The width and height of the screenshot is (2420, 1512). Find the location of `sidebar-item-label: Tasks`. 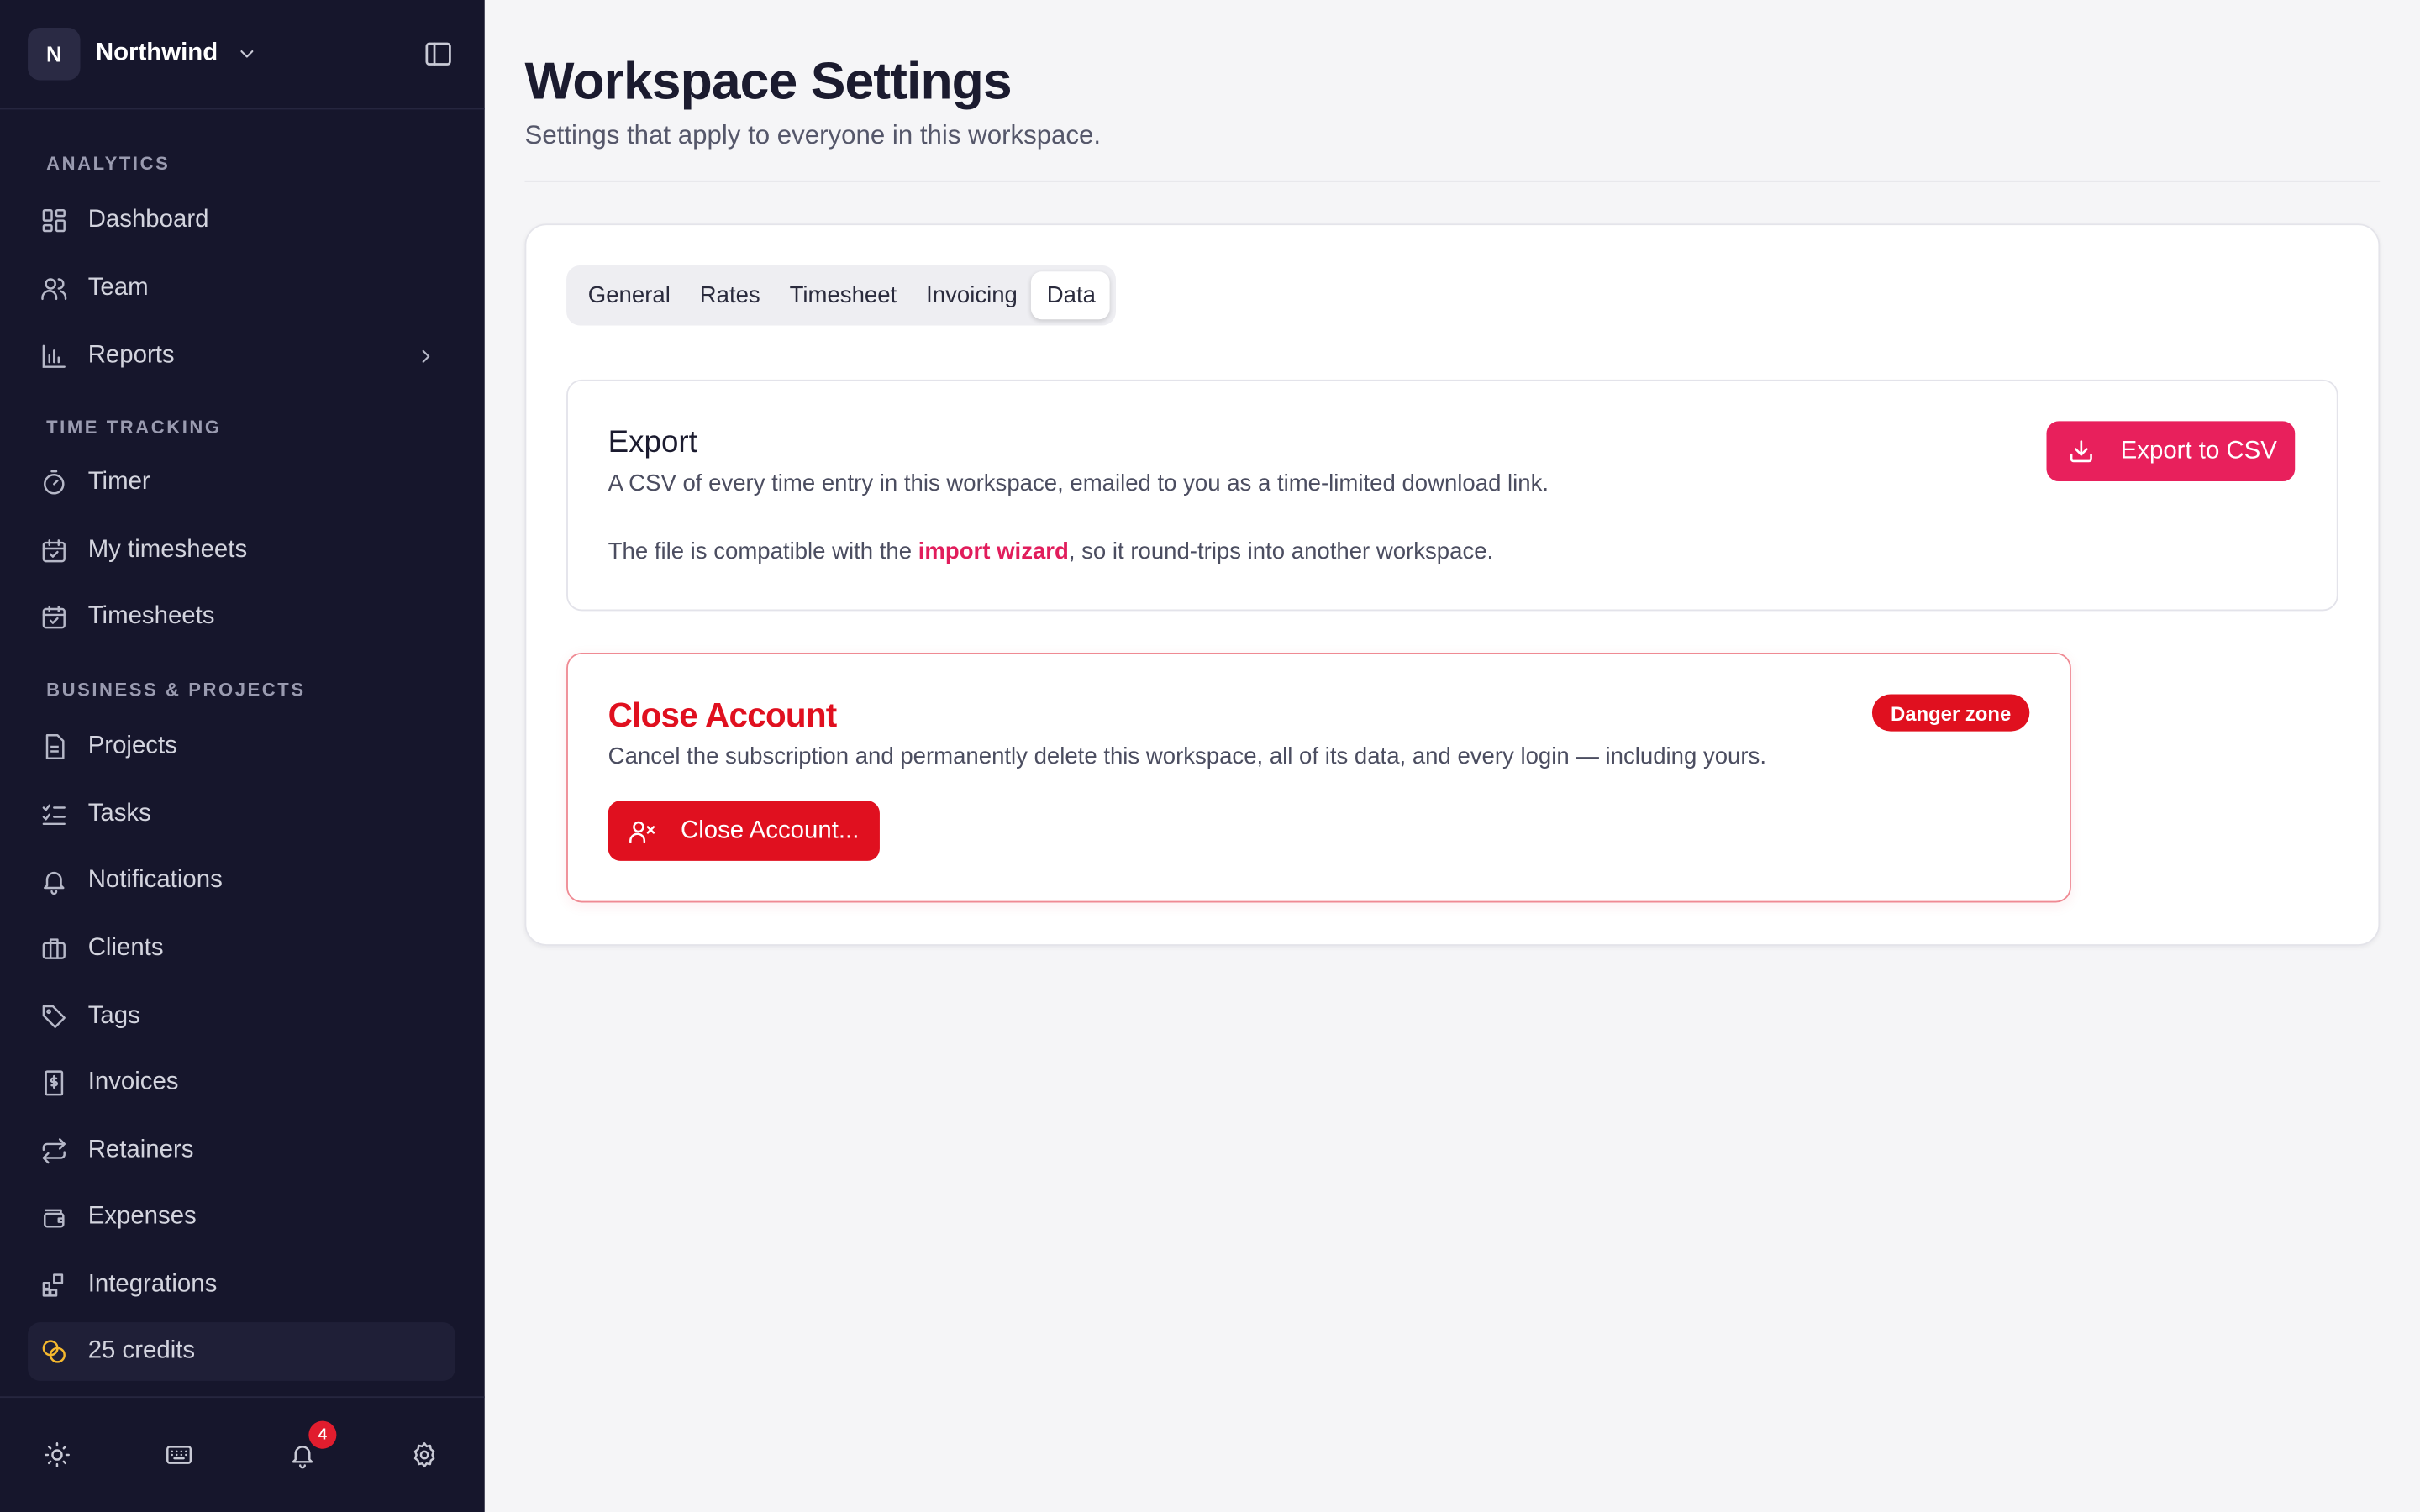

sidebar-item-label: Tasks is located at coordinates (119, 814).